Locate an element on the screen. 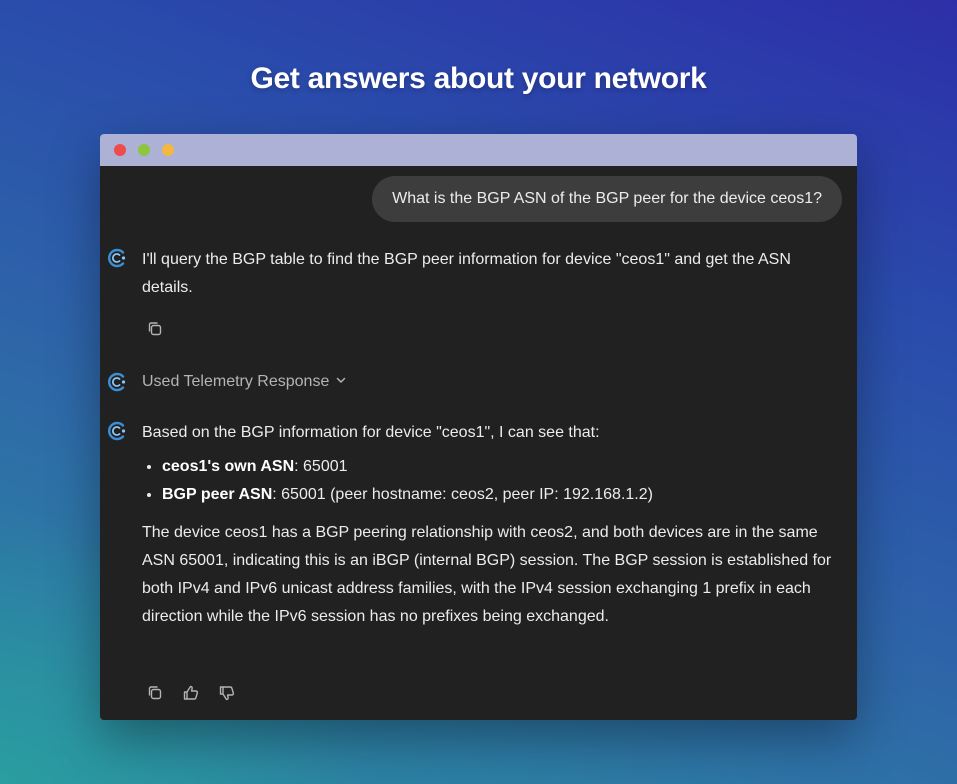 The width and height of the screenshot is (957, 784). fact-value: : 65001 is located at coordinates (321, 466).